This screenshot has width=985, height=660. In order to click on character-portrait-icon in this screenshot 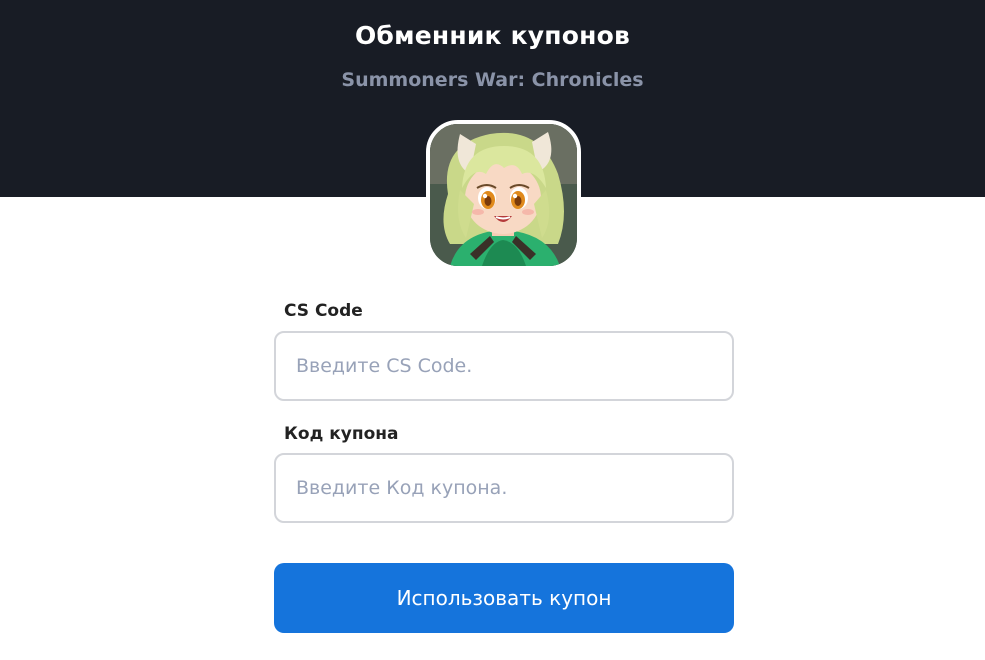, I will do `click(503, 195)`.